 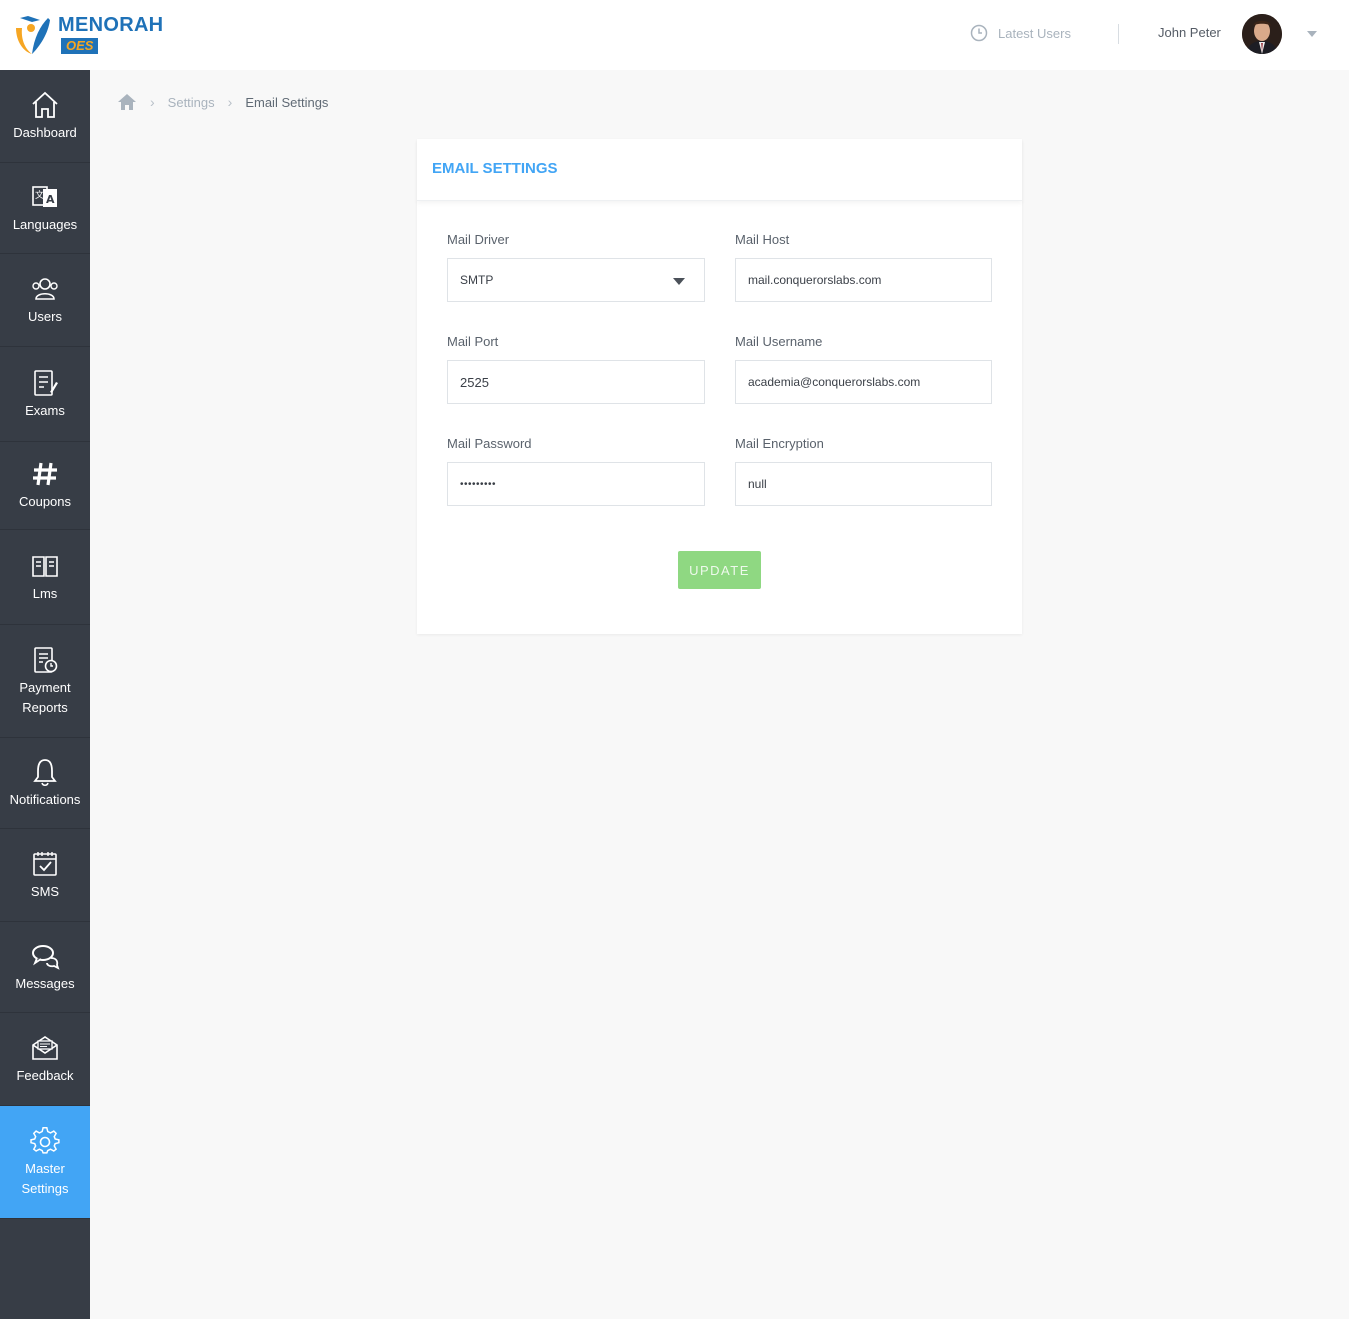 I want to click on sidebar-item-payment-reports: Payment Reports, so click(x=45, y=681).